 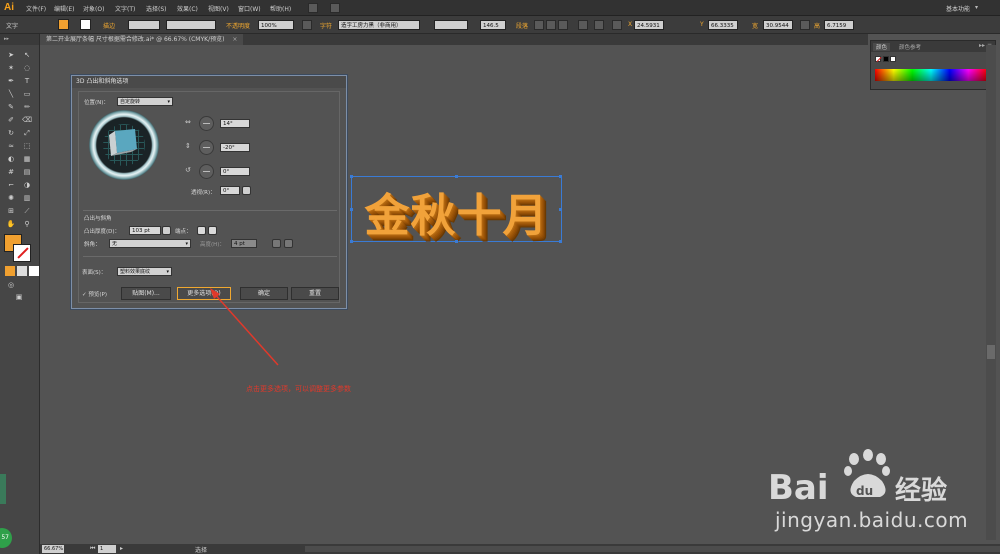 I want to click on position-select: 自定旋转, so click(x=145, y=102).